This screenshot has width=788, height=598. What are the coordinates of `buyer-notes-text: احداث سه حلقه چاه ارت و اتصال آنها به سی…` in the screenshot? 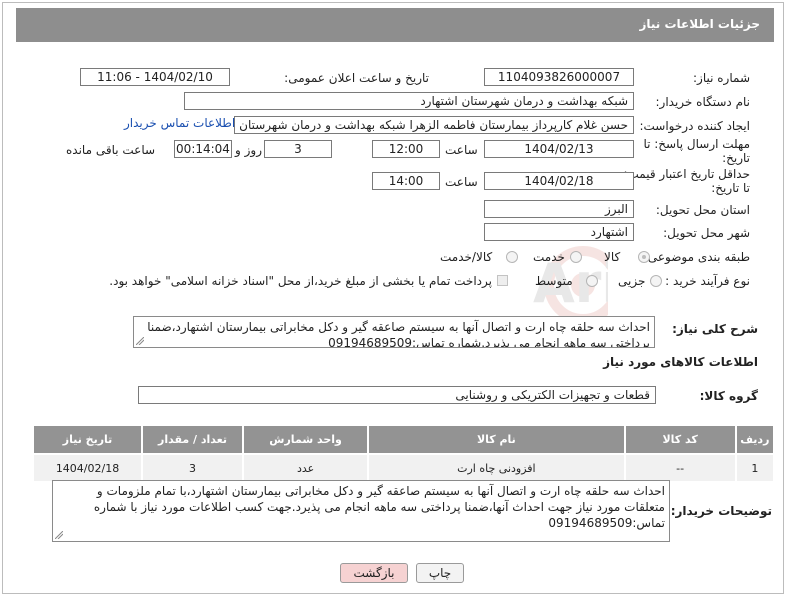 It's located at (379, 507).